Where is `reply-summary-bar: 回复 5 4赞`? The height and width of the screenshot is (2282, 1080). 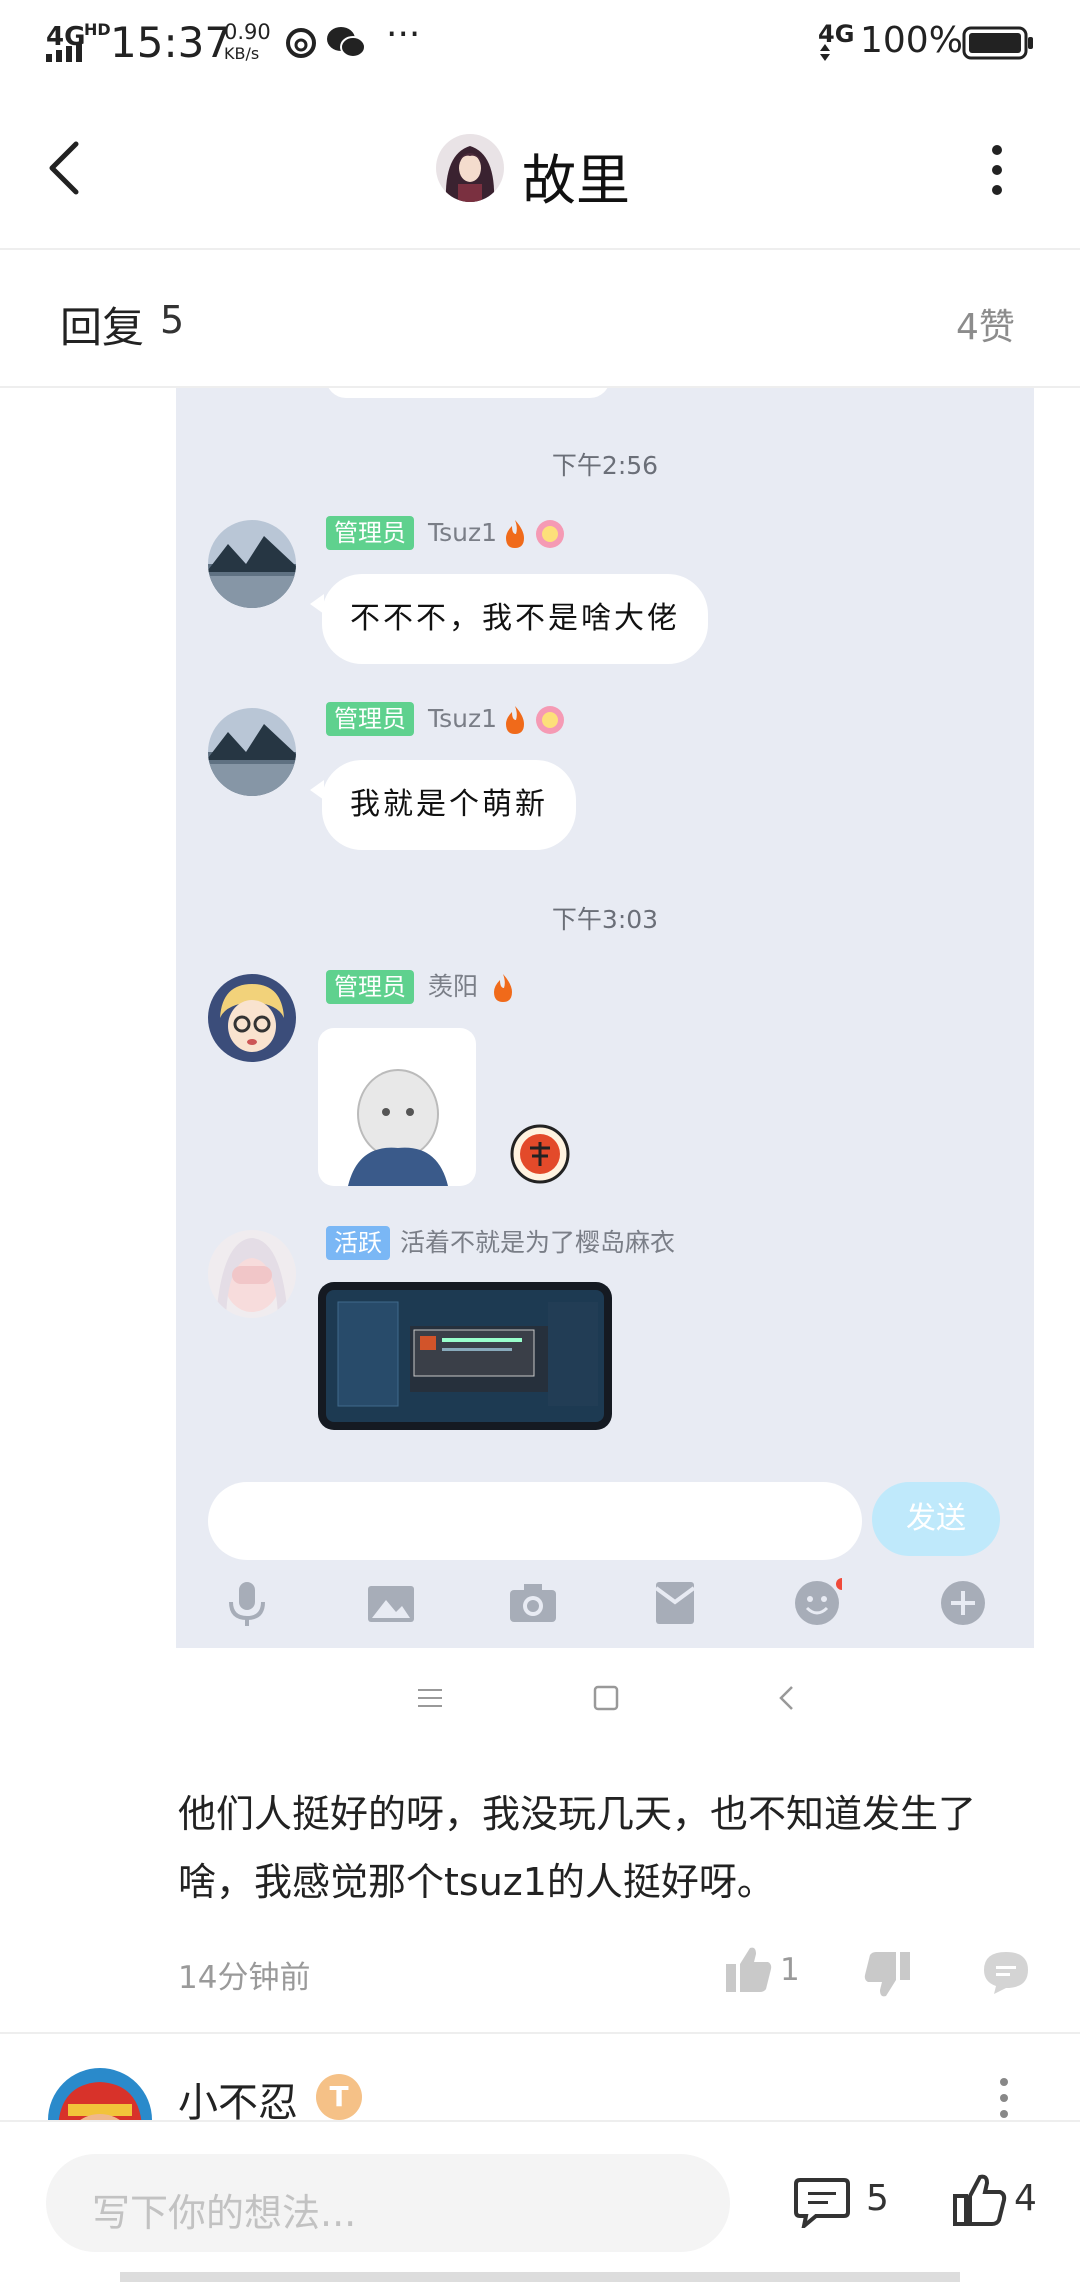
reply-summary-bar: 回复 5 4赞 is located at coordinates (540, 320).